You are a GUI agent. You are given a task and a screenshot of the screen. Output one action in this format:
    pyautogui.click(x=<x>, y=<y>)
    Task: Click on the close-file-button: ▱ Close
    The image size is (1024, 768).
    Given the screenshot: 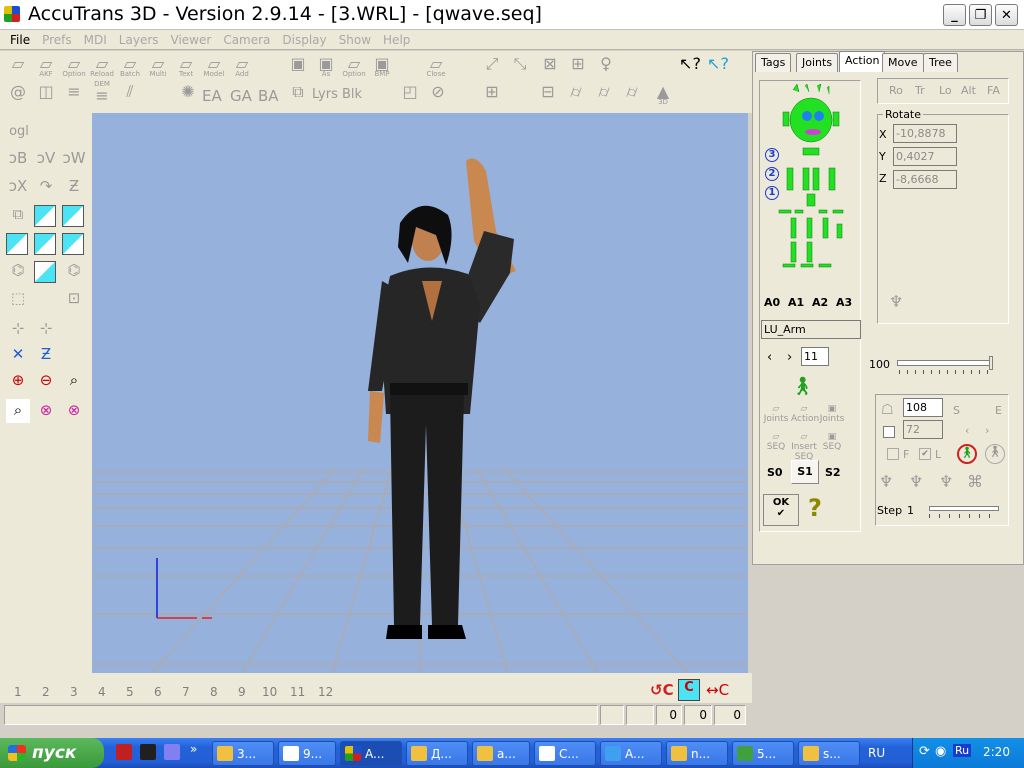 What is the action you would take?
    pyautogui.click(x=436, y=66)
    